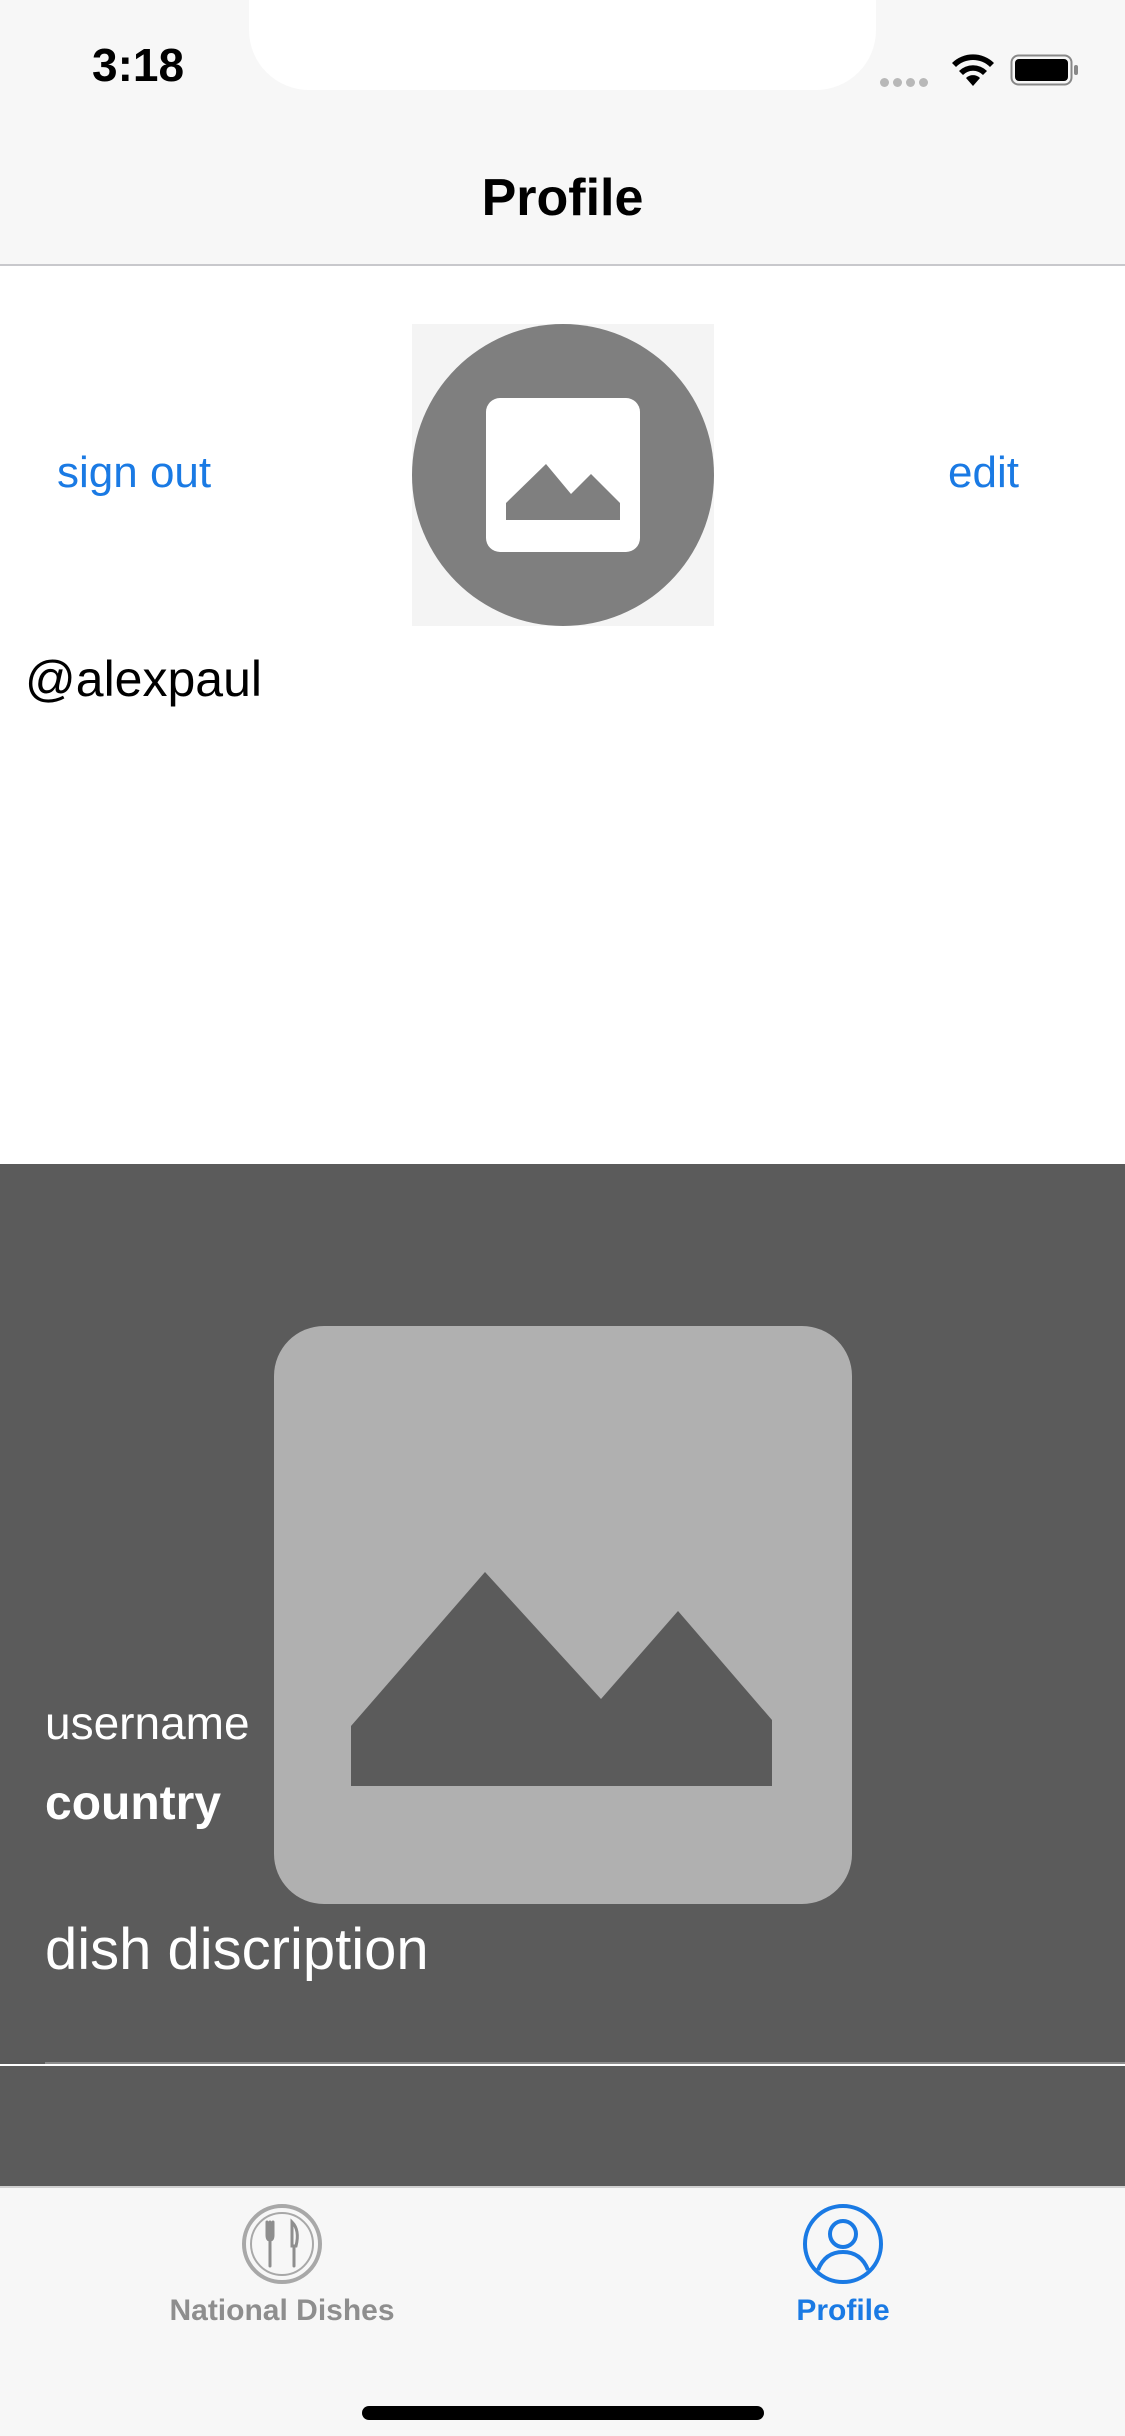 This screenshot has height=2436, width=1125. I want to click on device-notch, so click(562, 45).